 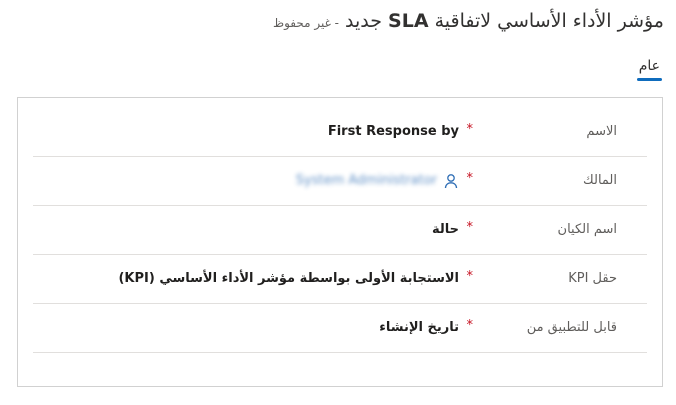 What do you see at coordinates (549, 21) in the screenshot?
I see `page-title-prefix: مؤشر الأداء الأساسي لاتفاقية` at bounding box center [549, 21].